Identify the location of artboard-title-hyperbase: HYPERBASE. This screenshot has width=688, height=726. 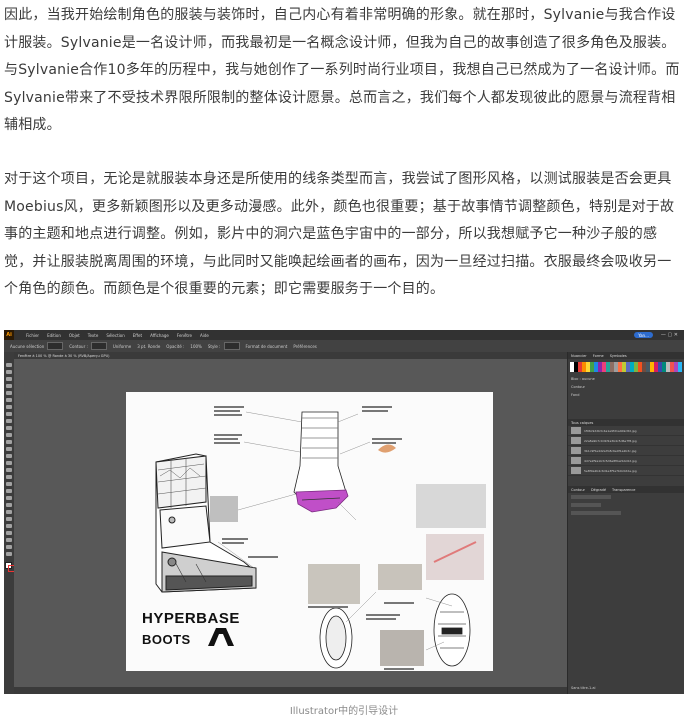
(191, 618).